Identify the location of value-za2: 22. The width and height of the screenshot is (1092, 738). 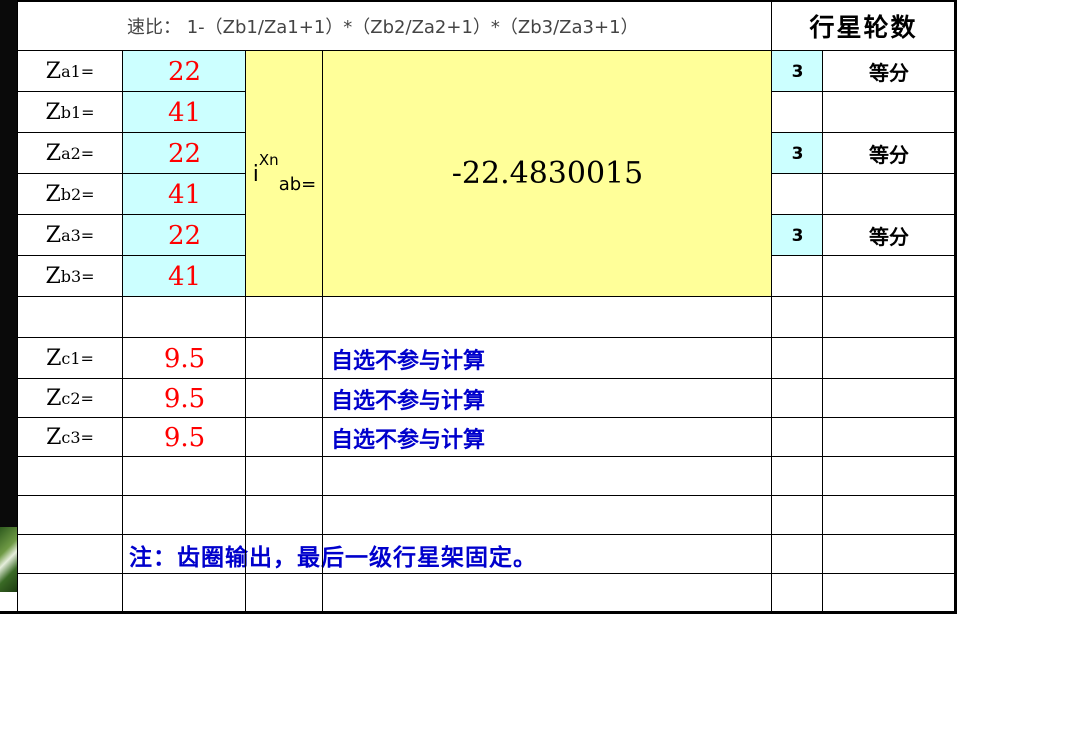
(184, 153).